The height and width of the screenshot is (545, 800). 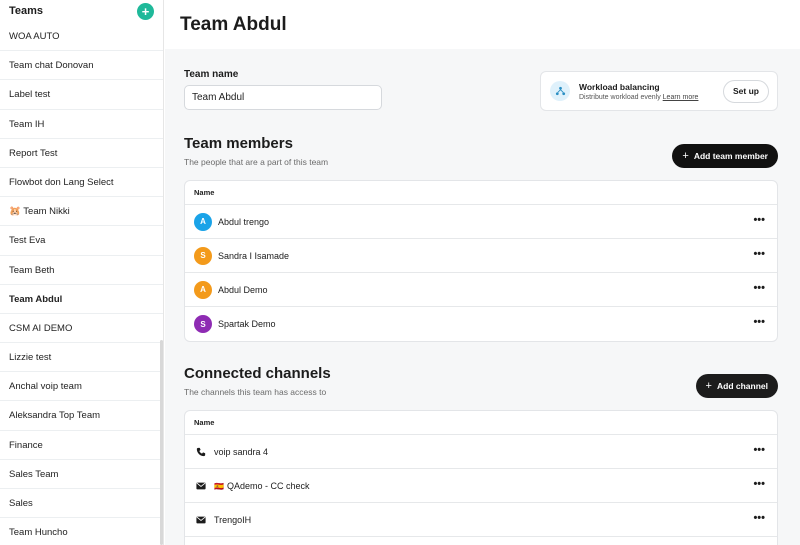 I want to click on table-row: 🇪🇸 QAdemo - CC check •••, so click(x=481, y=486).